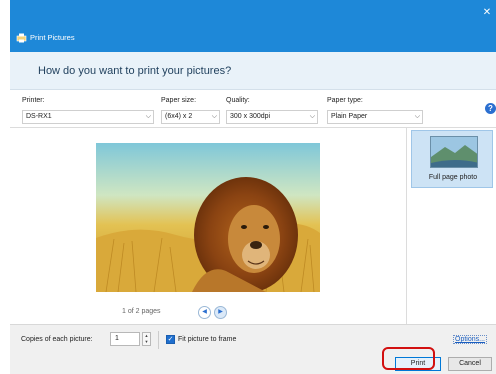 The height and width of the screenshot is (374, 496). I want to click on window-title: Print Pictures, so click(52, 37).